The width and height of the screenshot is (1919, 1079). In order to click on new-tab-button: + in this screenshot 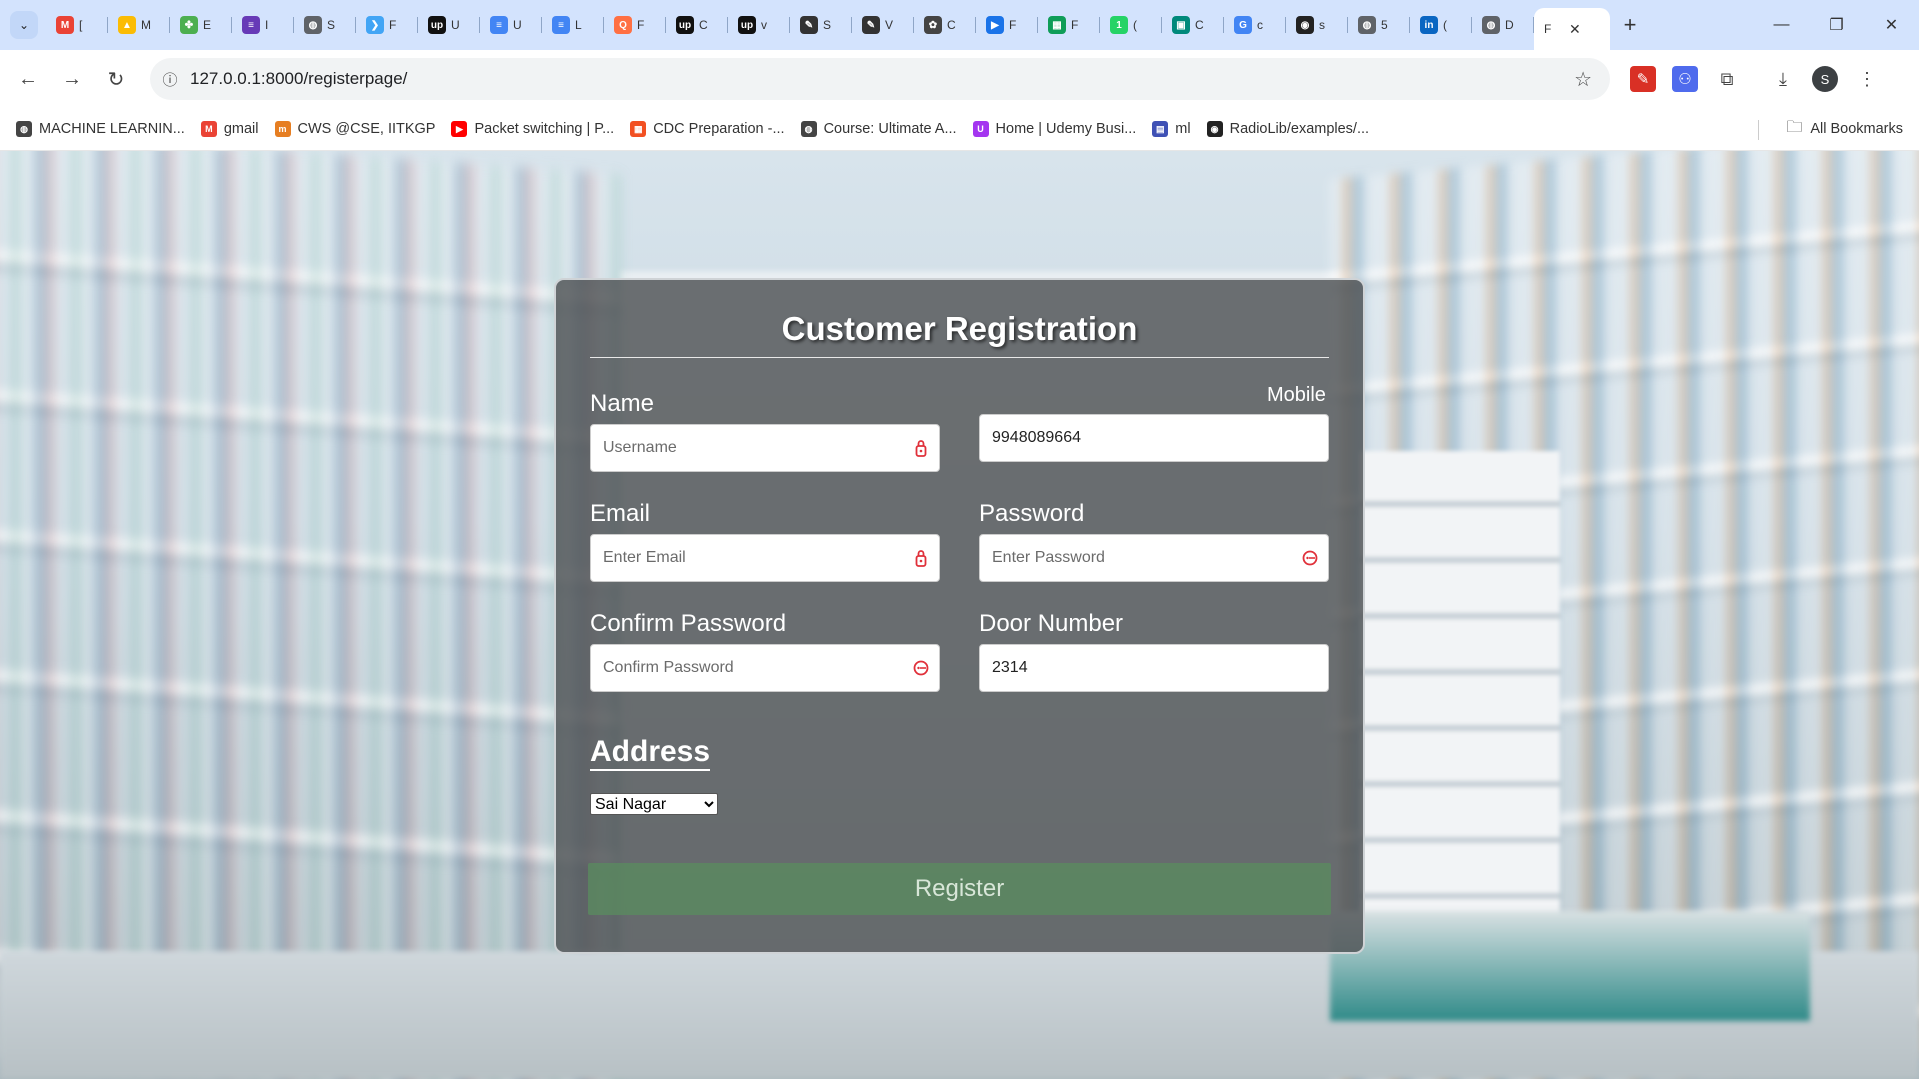, I will do `click(1630, 25)`.